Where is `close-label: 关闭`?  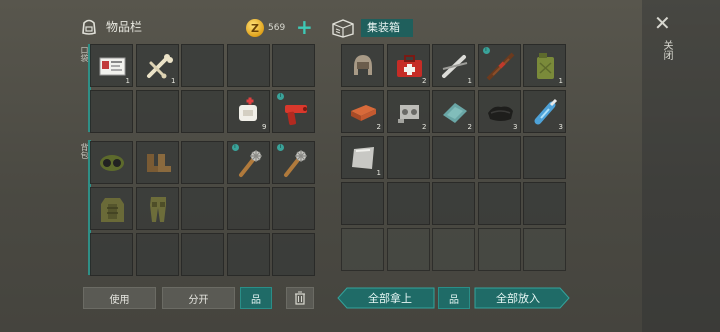 close-label: 关闭 is located at coordinates (666, 50).